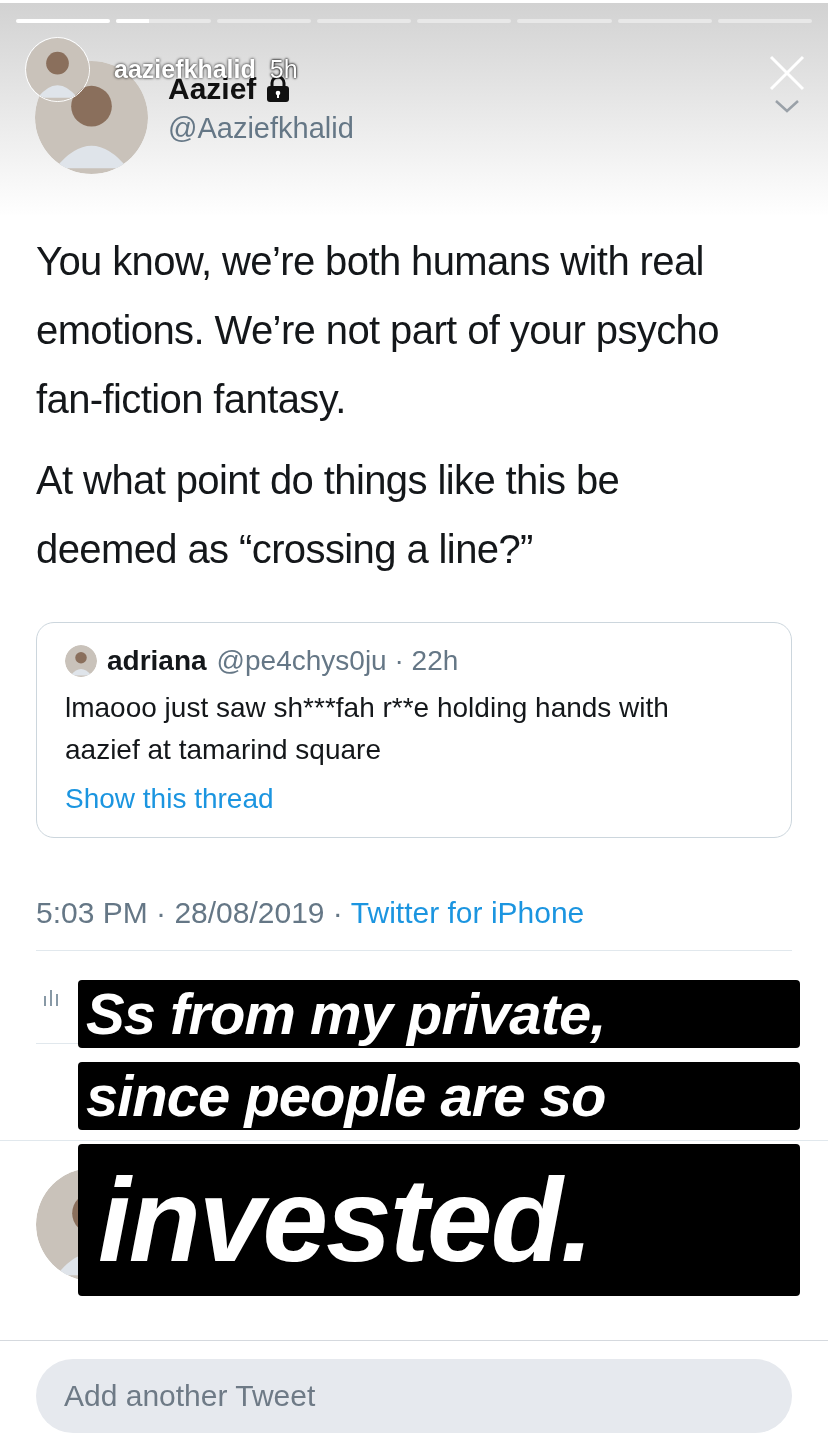 The width and height of the screenshot is (828, 1445). Describe the element at coordinates (787, 106) in the screenshot. I see `chevron-icon` at that location.